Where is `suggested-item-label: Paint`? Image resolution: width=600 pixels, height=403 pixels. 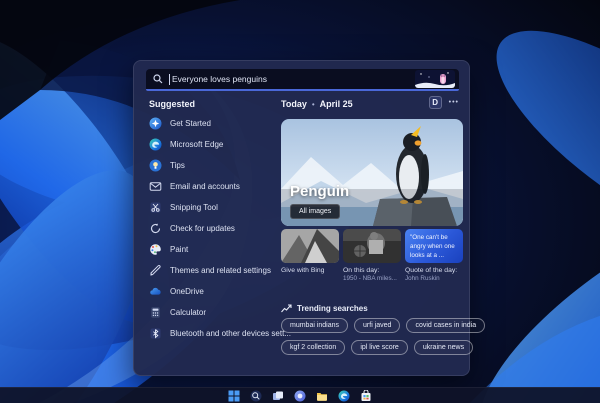 suggested-item-label: Paint is located at coordinates (179, 249).